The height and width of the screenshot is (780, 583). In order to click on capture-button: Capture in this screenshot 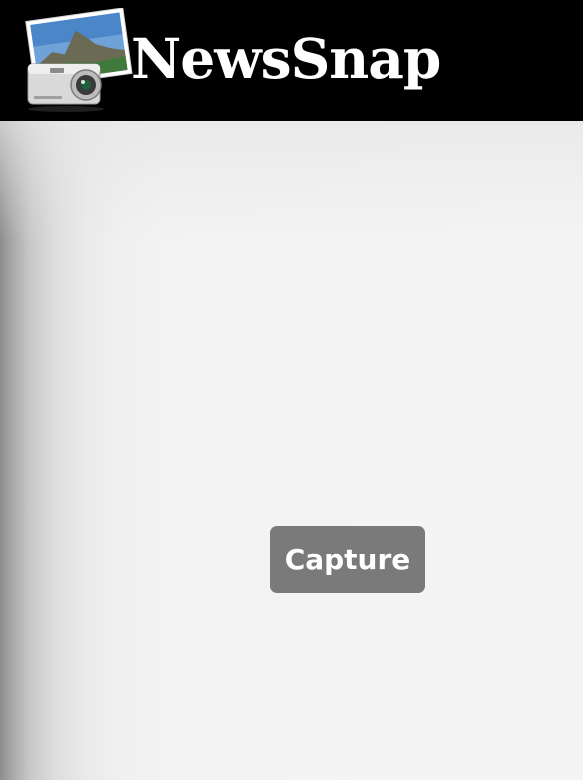, I will do `click(347, 559)`.